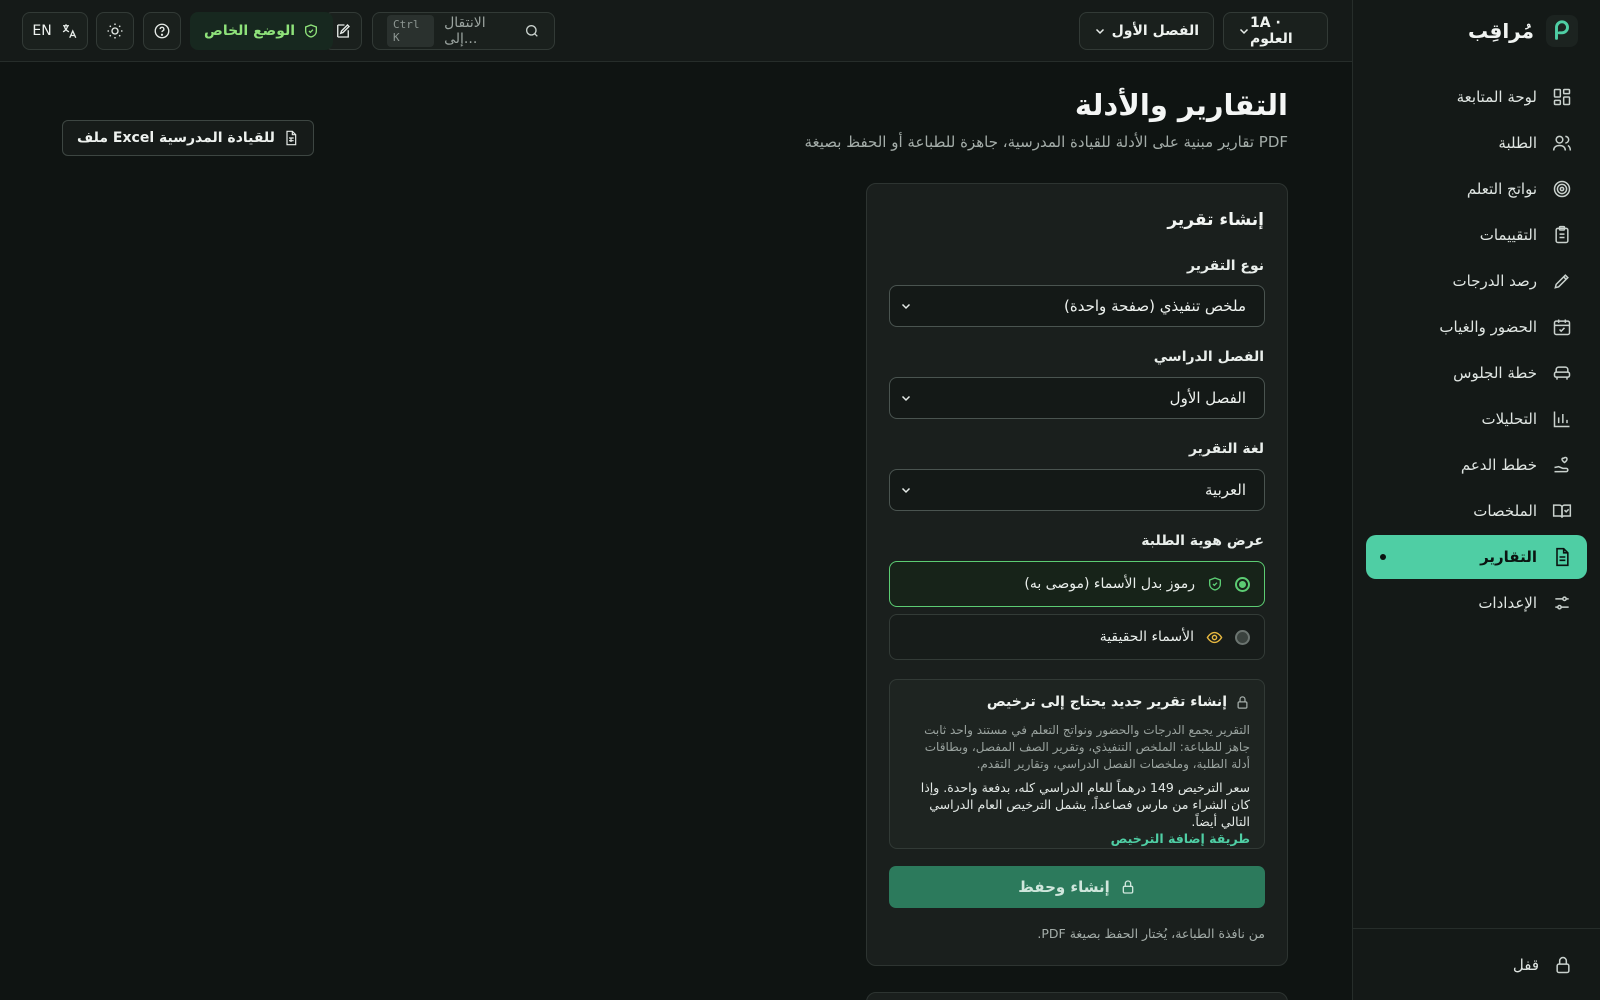 This screenshot has width=1600, height=1000. I want to click on privacy-mode-badge: الوضع الخاص, so click(262, 31).